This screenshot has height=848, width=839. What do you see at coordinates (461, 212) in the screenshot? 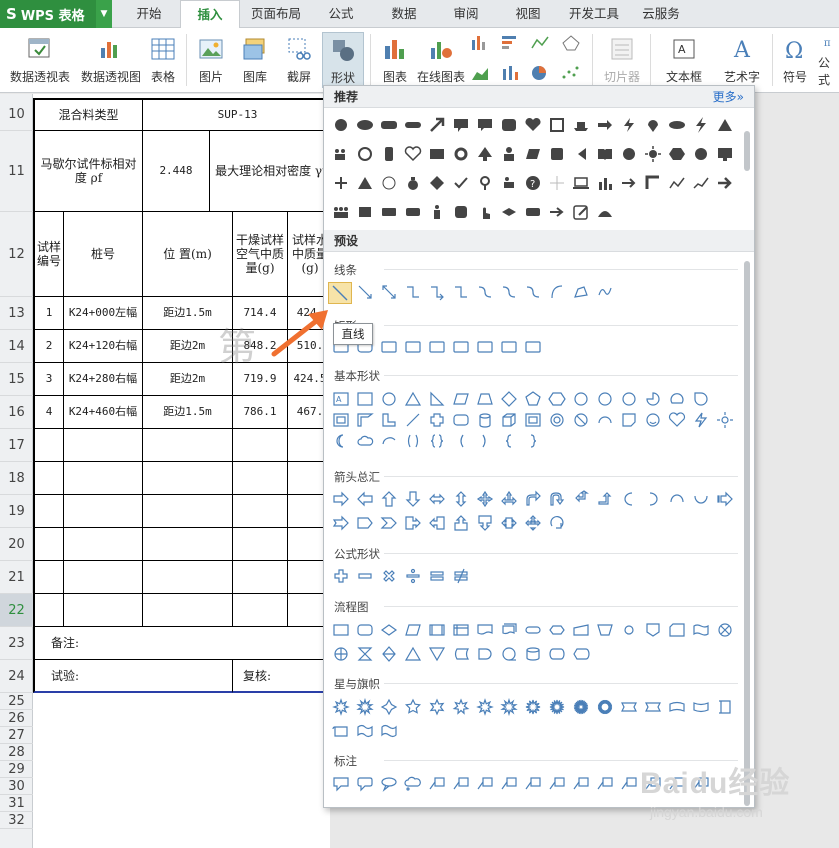
I see `round-box-icon` at bounding box center [461, 212].